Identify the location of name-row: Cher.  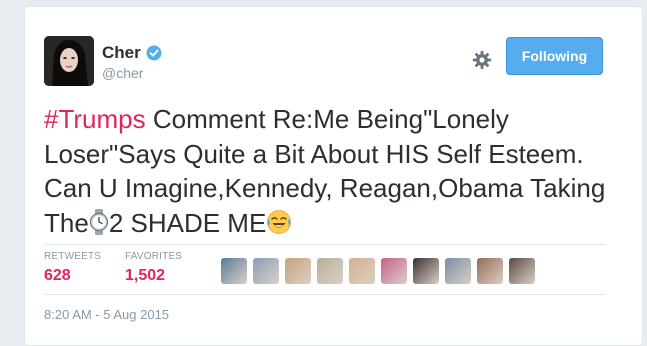
(132, 53).